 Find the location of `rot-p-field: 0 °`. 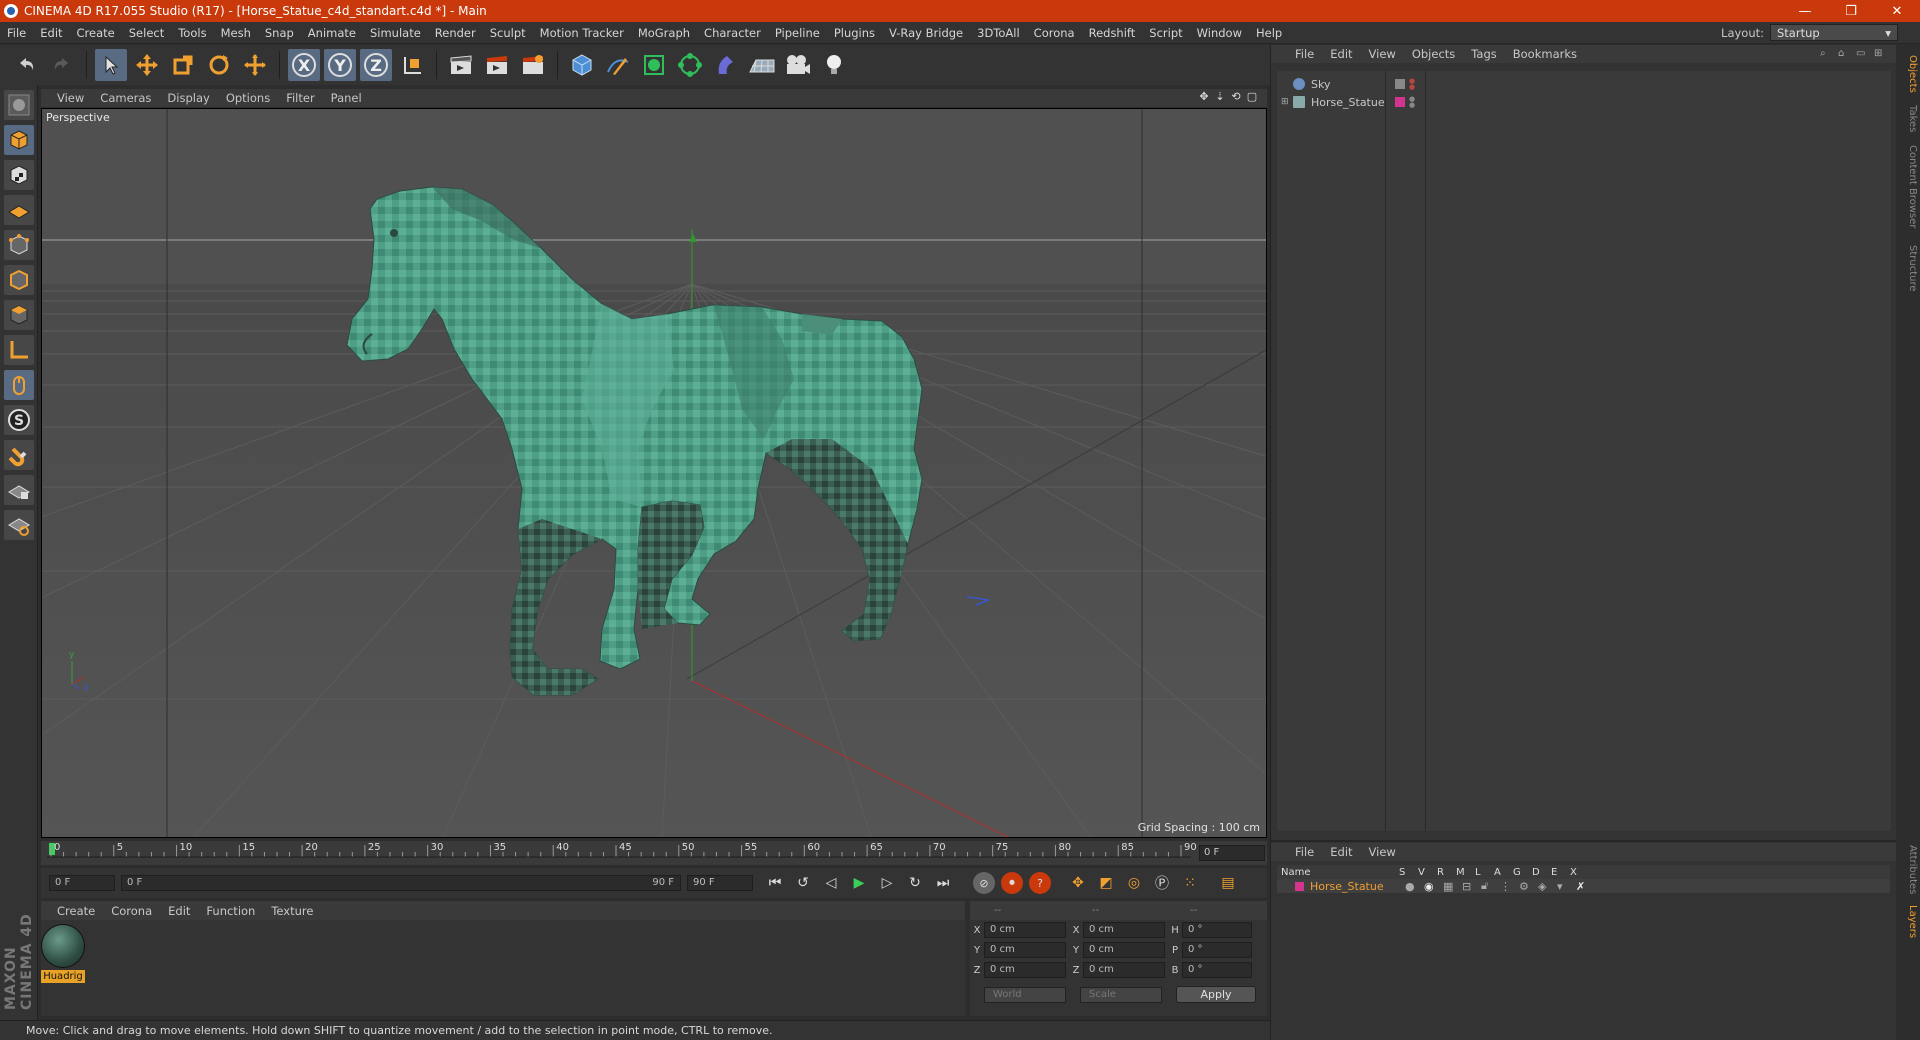

rot-p-field: 0 ° is located at coordinates (1217, 950).